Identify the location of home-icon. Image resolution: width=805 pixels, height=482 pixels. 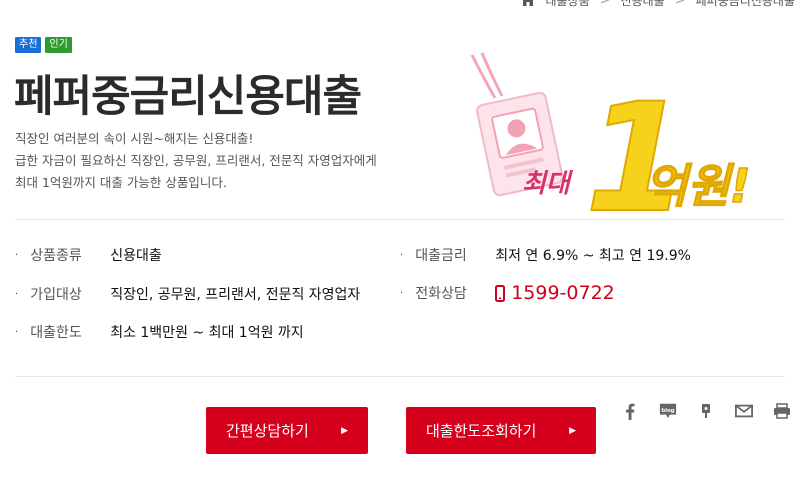
(528, 3).